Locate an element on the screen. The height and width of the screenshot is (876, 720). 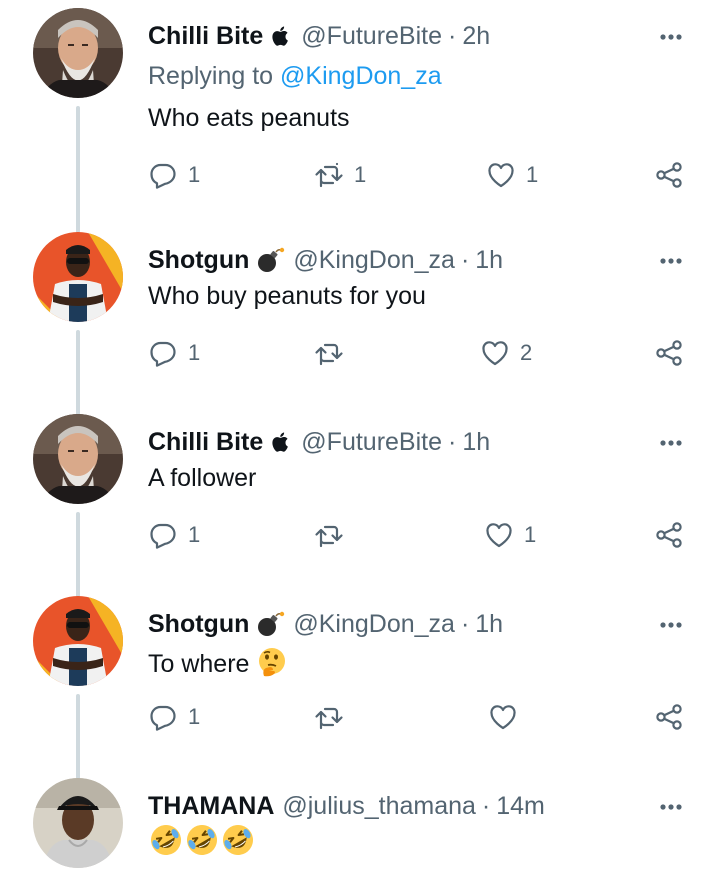
retweet-button: 1 is located at coordinates (340, 175).